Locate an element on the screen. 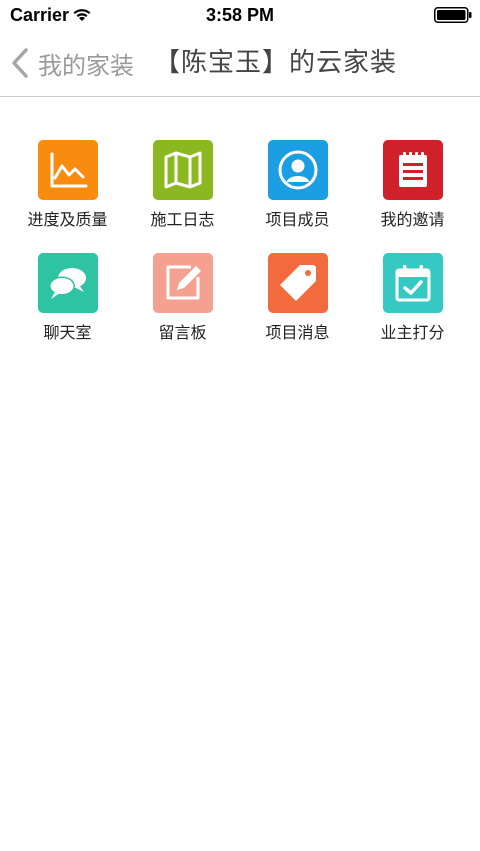 This screenshot has width=480, height=851. menu-item-label: 我的邀请 is located at coordinates (412, 219).